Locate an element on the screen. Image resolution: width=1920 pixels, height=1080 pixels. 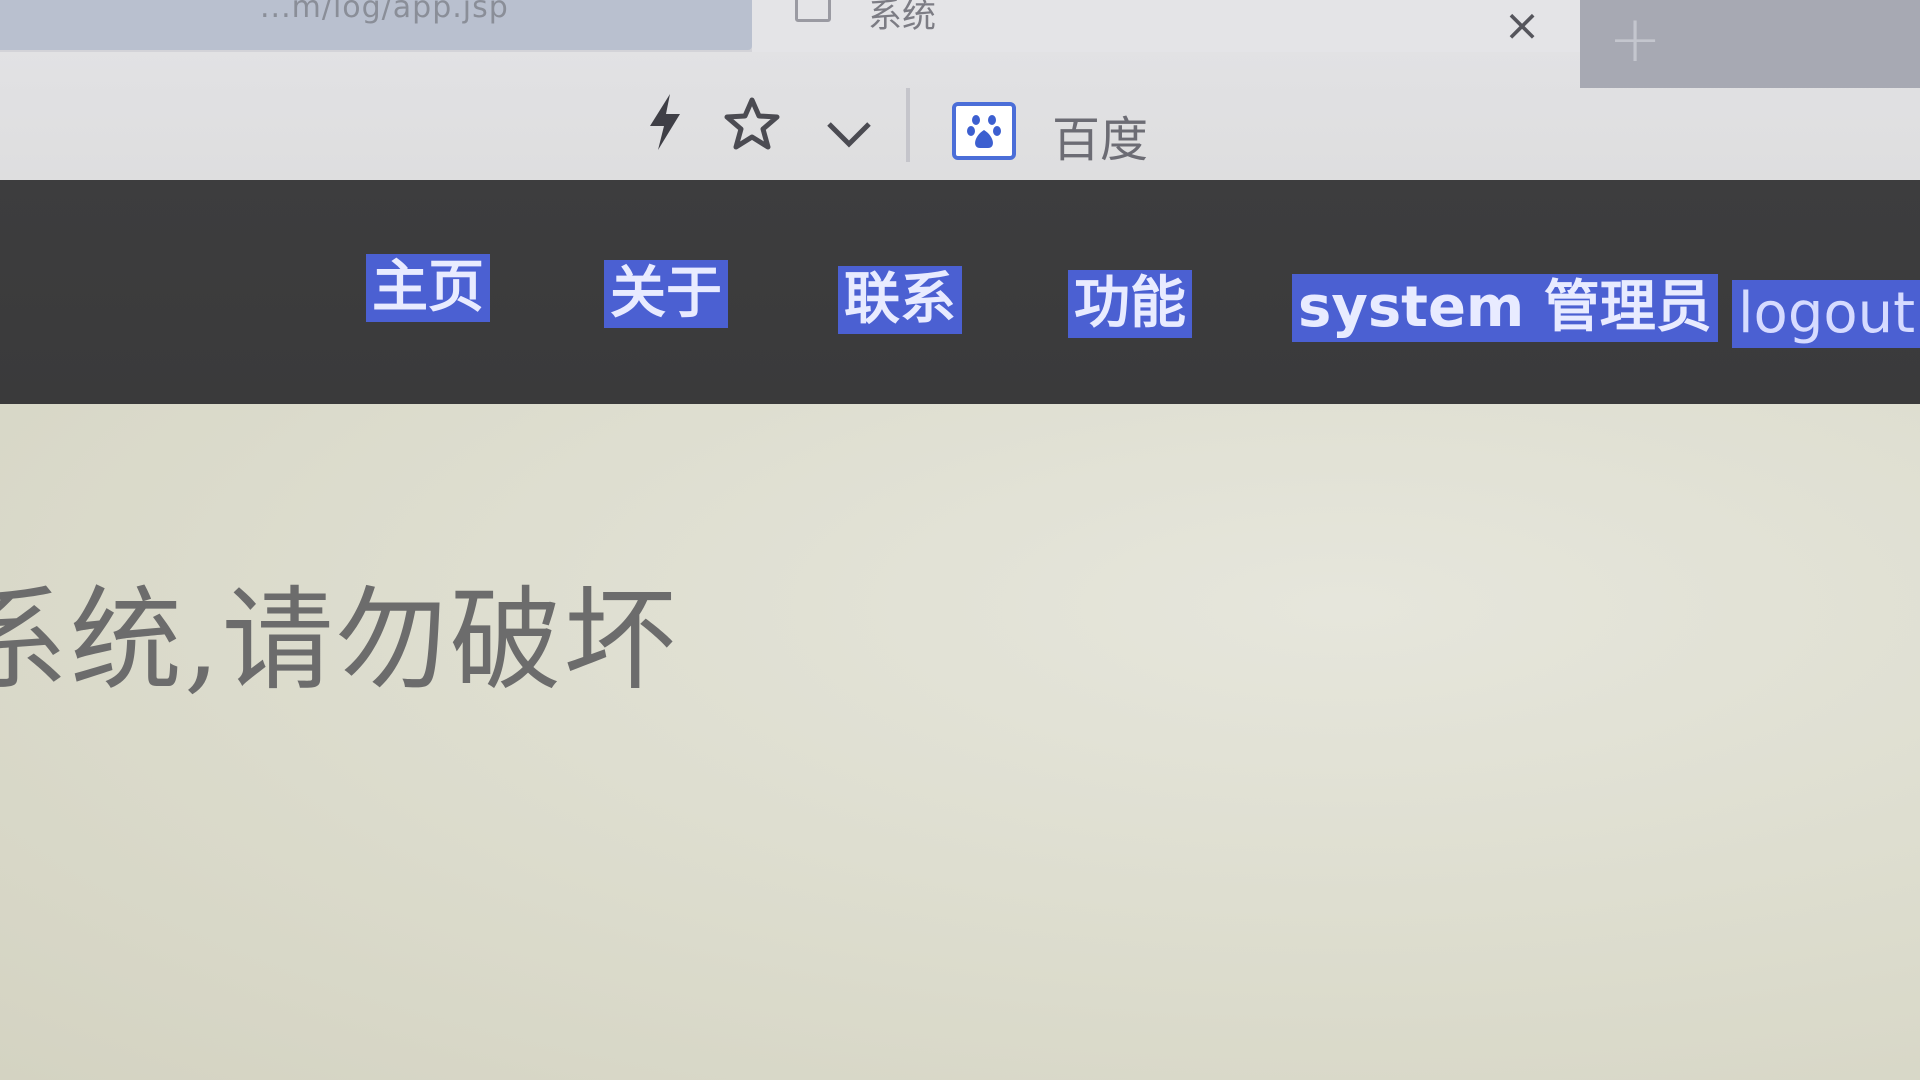
nav-user: system 管理员 is located at coordinates (1505, 308).